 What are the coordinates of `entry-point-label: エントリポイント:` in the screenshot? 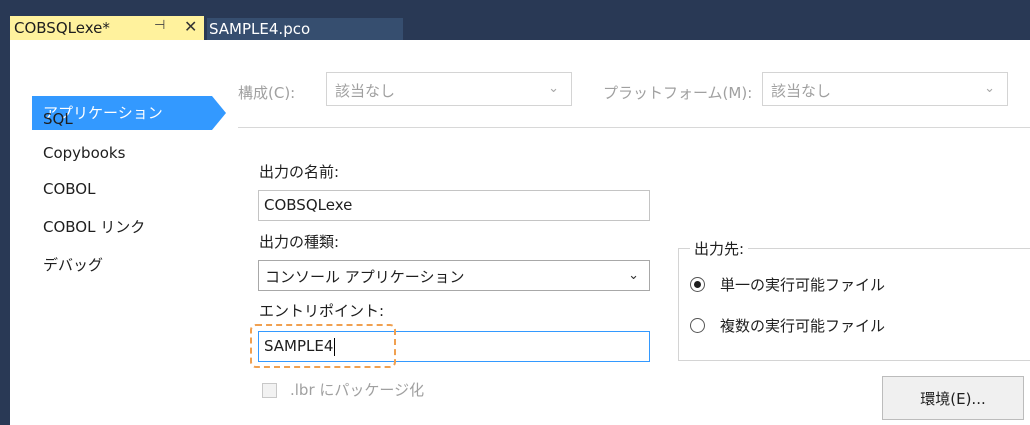 It's located at (322, 311).